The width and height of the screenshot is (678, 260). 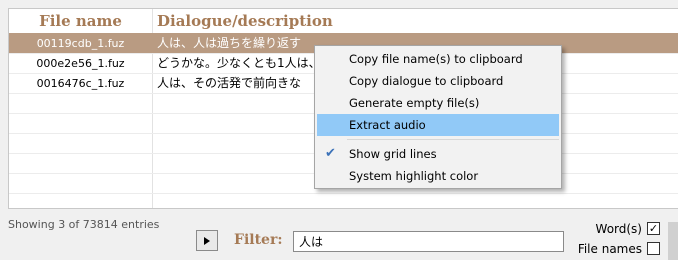 I want to click on cell-file-name: 000e2e56_1.fuz, so click(x=80, y=63).